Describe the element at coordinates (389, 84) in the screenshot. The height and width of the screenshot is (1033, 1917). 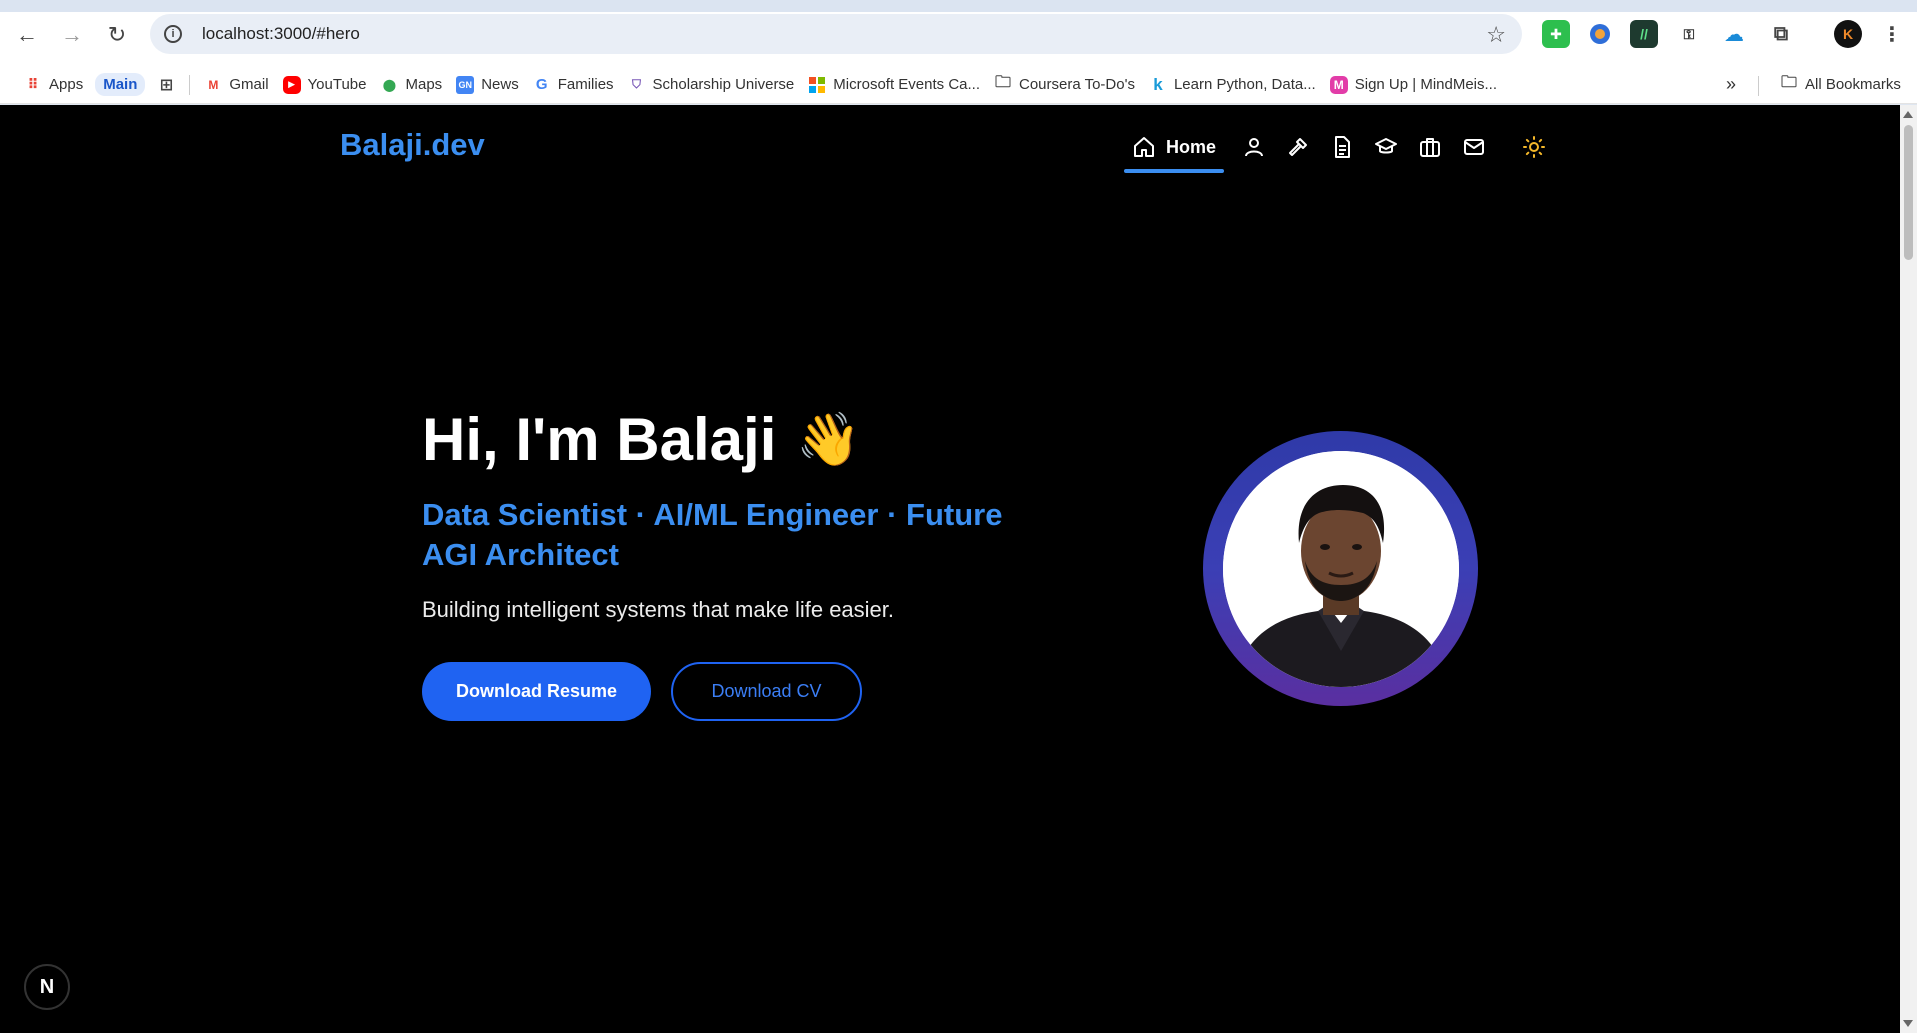
I see `maps-icon: ⬤` at that location.